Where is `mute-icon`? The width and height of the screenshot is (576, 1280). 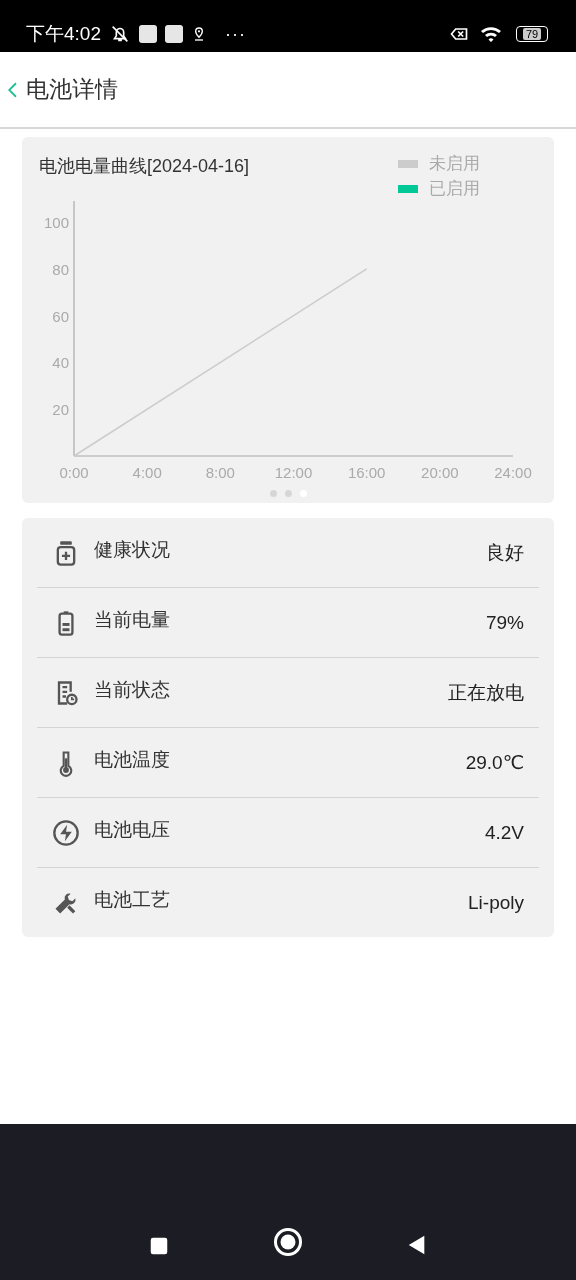
mute-icon is located at coordinates (120, 34).